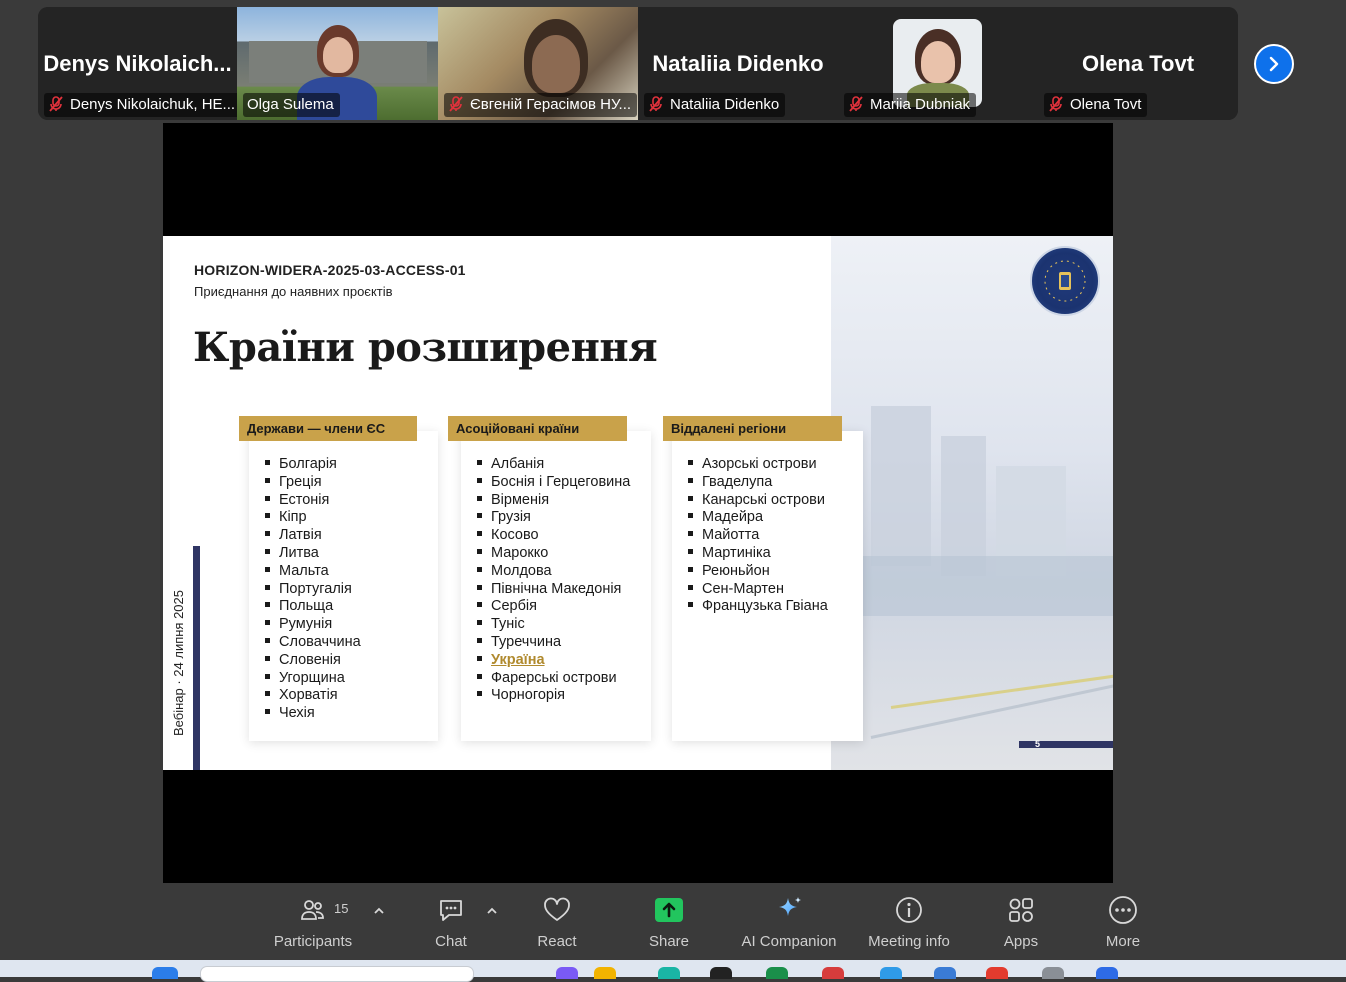 Image resolution: width=1346 pixels, height=982 pixels. I want to click on participants-options-button, so click(379, 911).